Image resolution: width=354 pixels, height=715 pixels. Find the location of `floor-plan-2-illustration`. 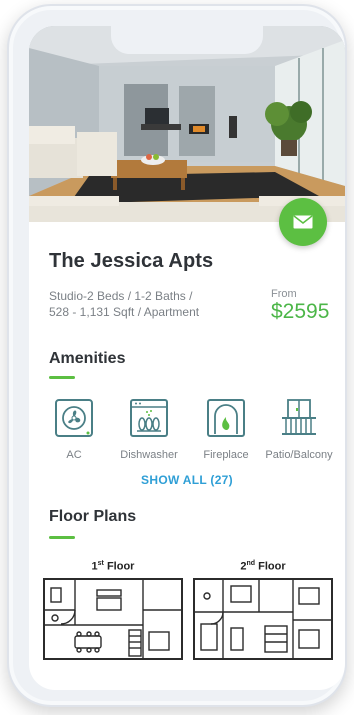

floor-plan-2-illustration is located at coordinates (263, 618).